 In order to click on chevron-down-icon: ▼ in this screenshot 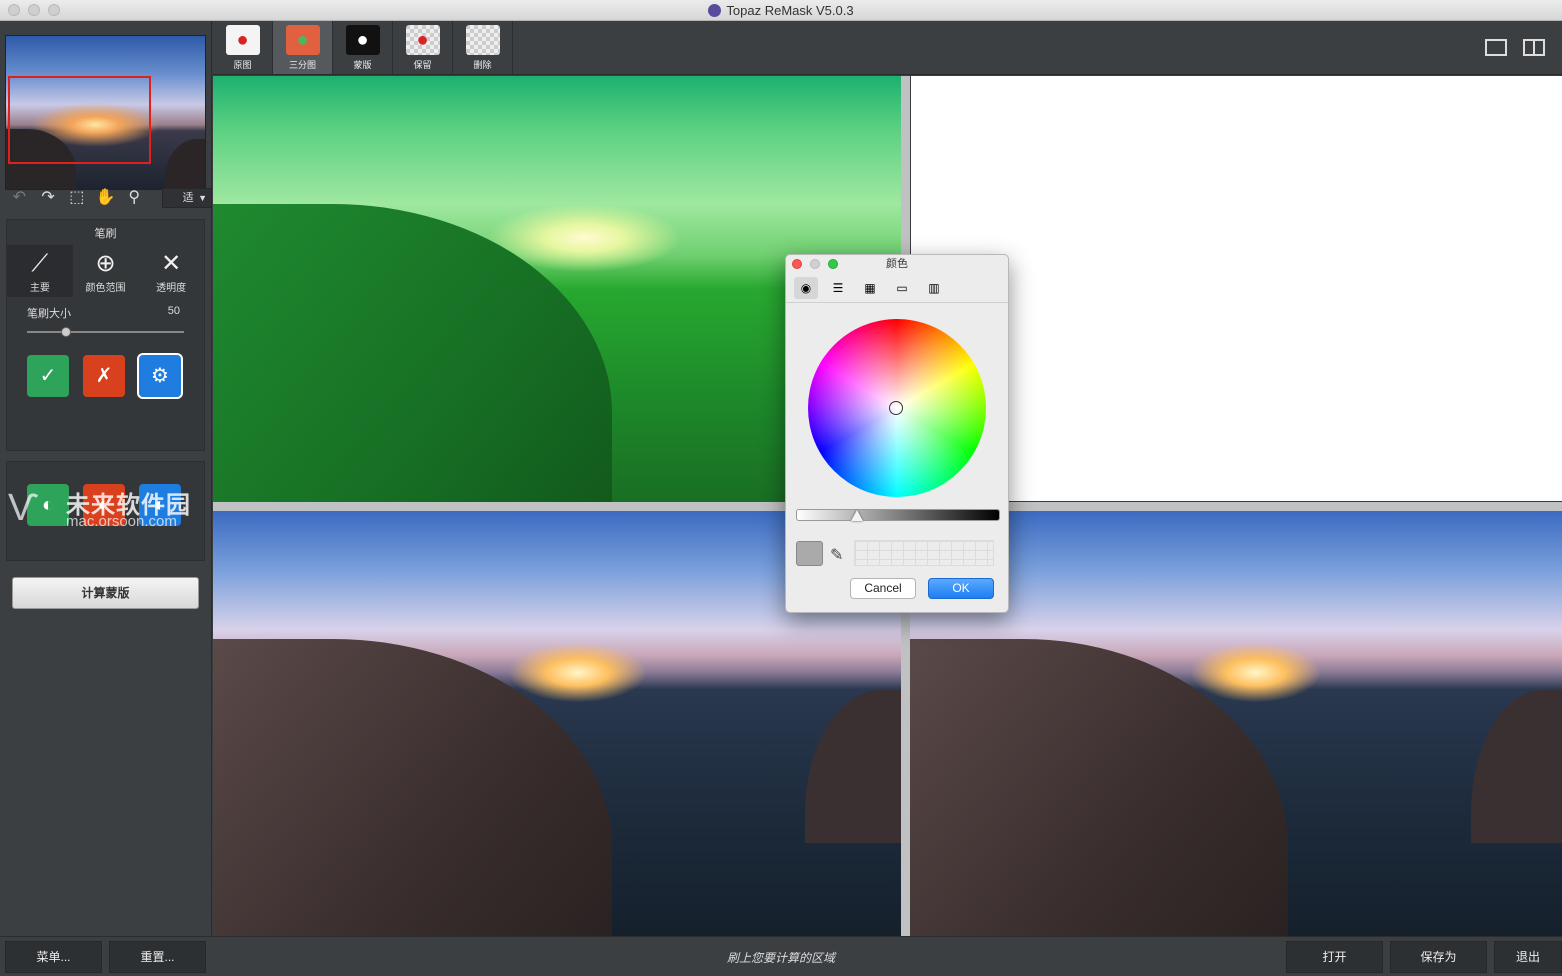, I will do `click(202, 198)`.